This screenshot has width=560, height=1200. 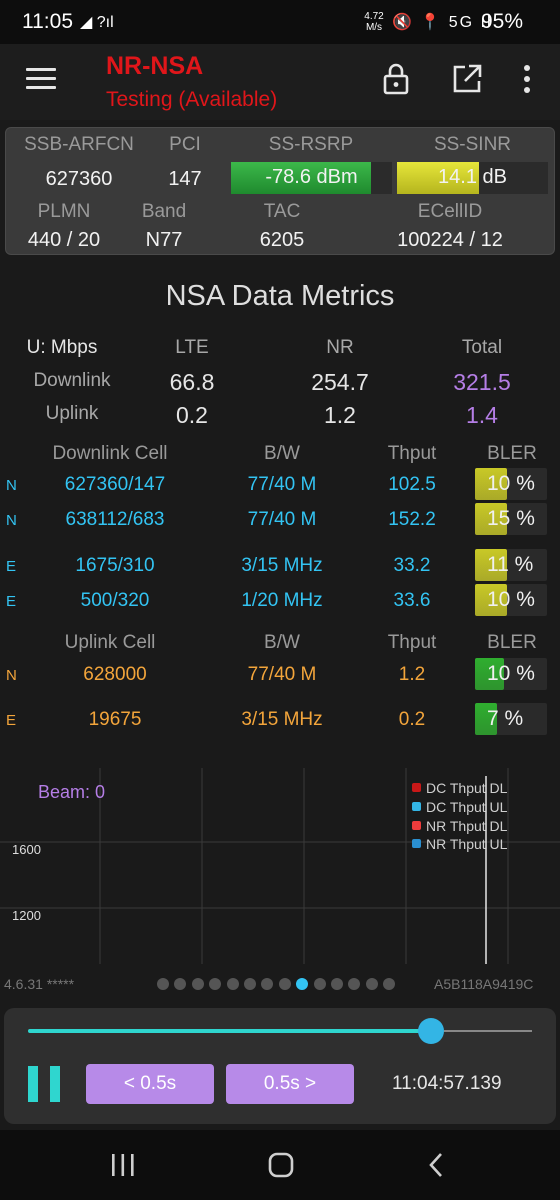 What do you see at coordinates (396, 79) in the screenshot?
I see `lock-icon` at bounding box center [396, 79].